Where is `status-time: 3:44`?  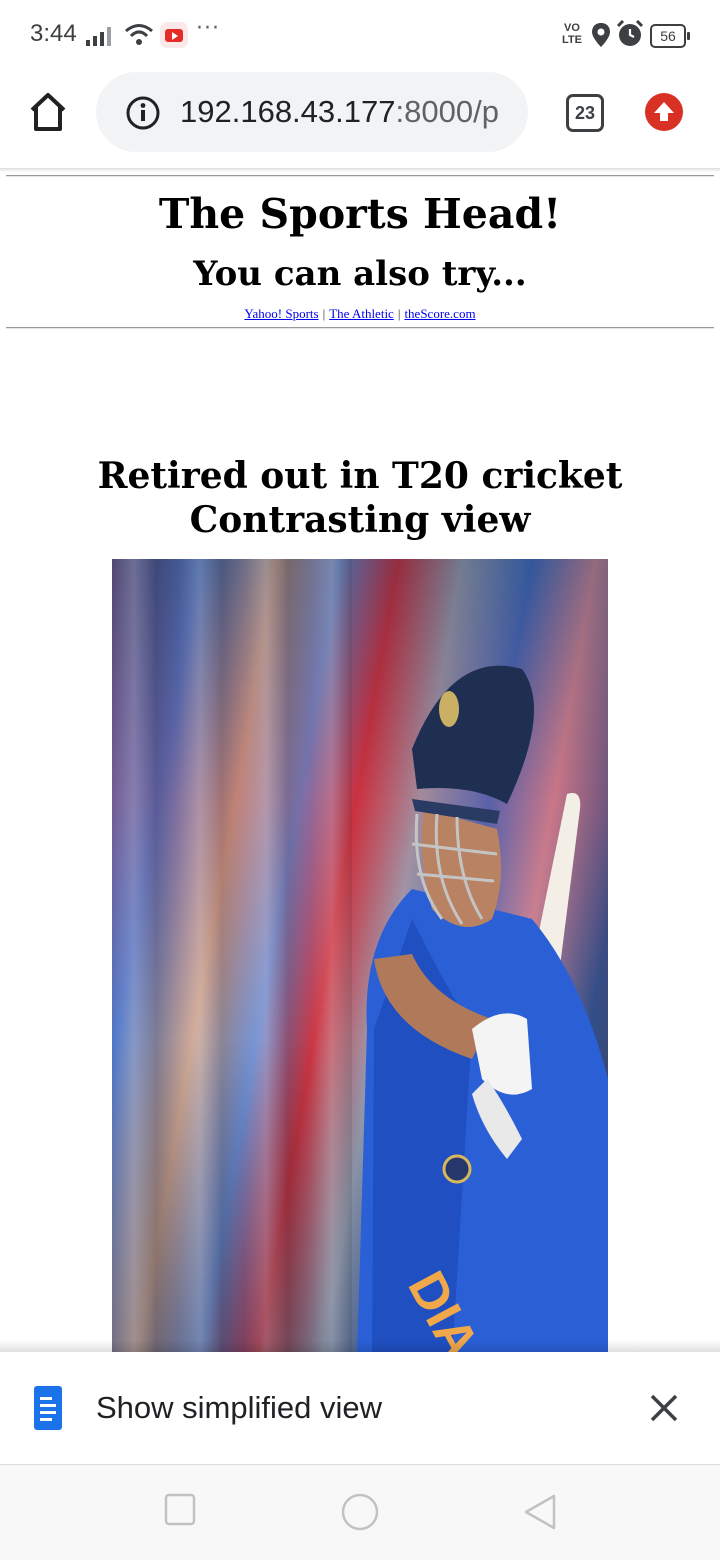 status-time: 3:44 is located at coordinates (53, 33).